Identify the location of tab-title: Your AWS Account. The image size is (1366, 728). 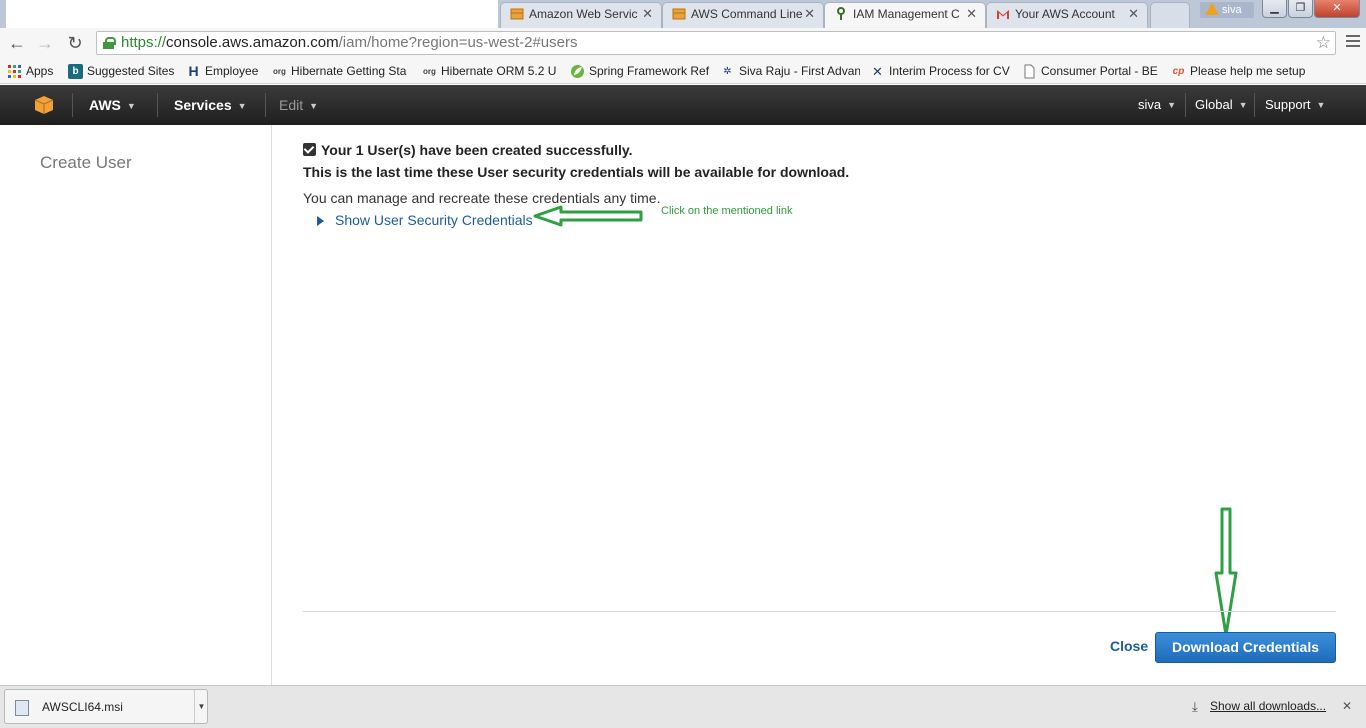
(1065, 14).